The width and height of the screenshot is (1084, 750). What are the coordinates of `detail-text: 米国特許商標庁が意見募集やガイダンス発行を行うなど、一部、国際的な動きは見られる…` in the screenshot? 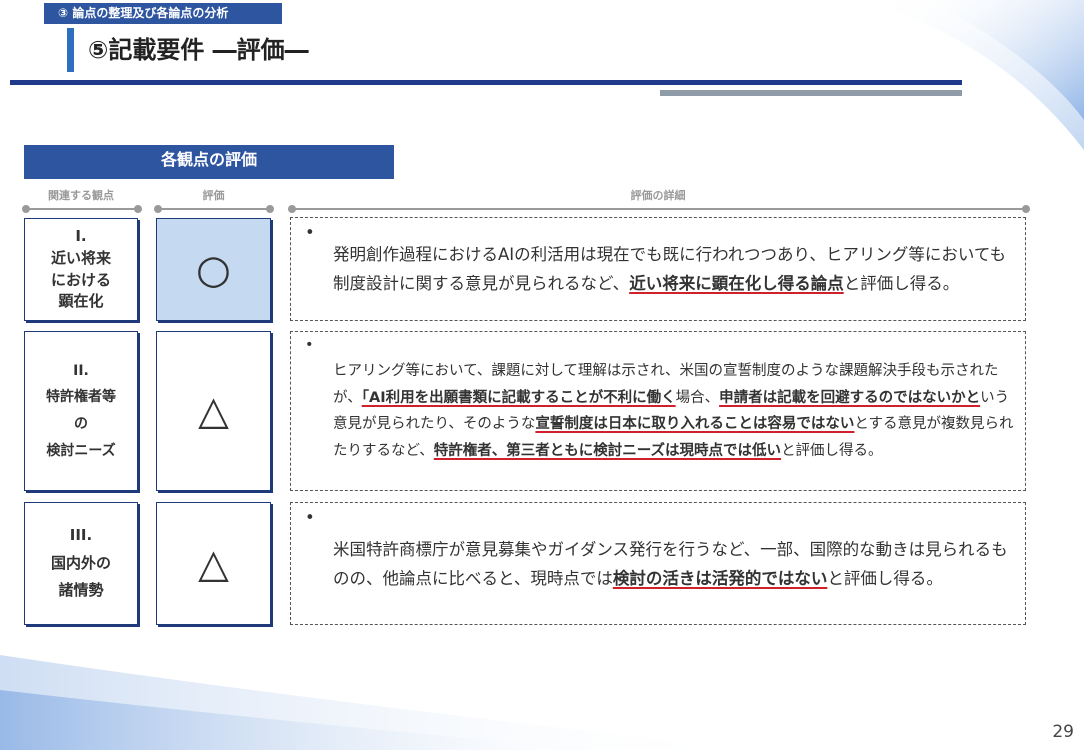 It's located at (674, 564).